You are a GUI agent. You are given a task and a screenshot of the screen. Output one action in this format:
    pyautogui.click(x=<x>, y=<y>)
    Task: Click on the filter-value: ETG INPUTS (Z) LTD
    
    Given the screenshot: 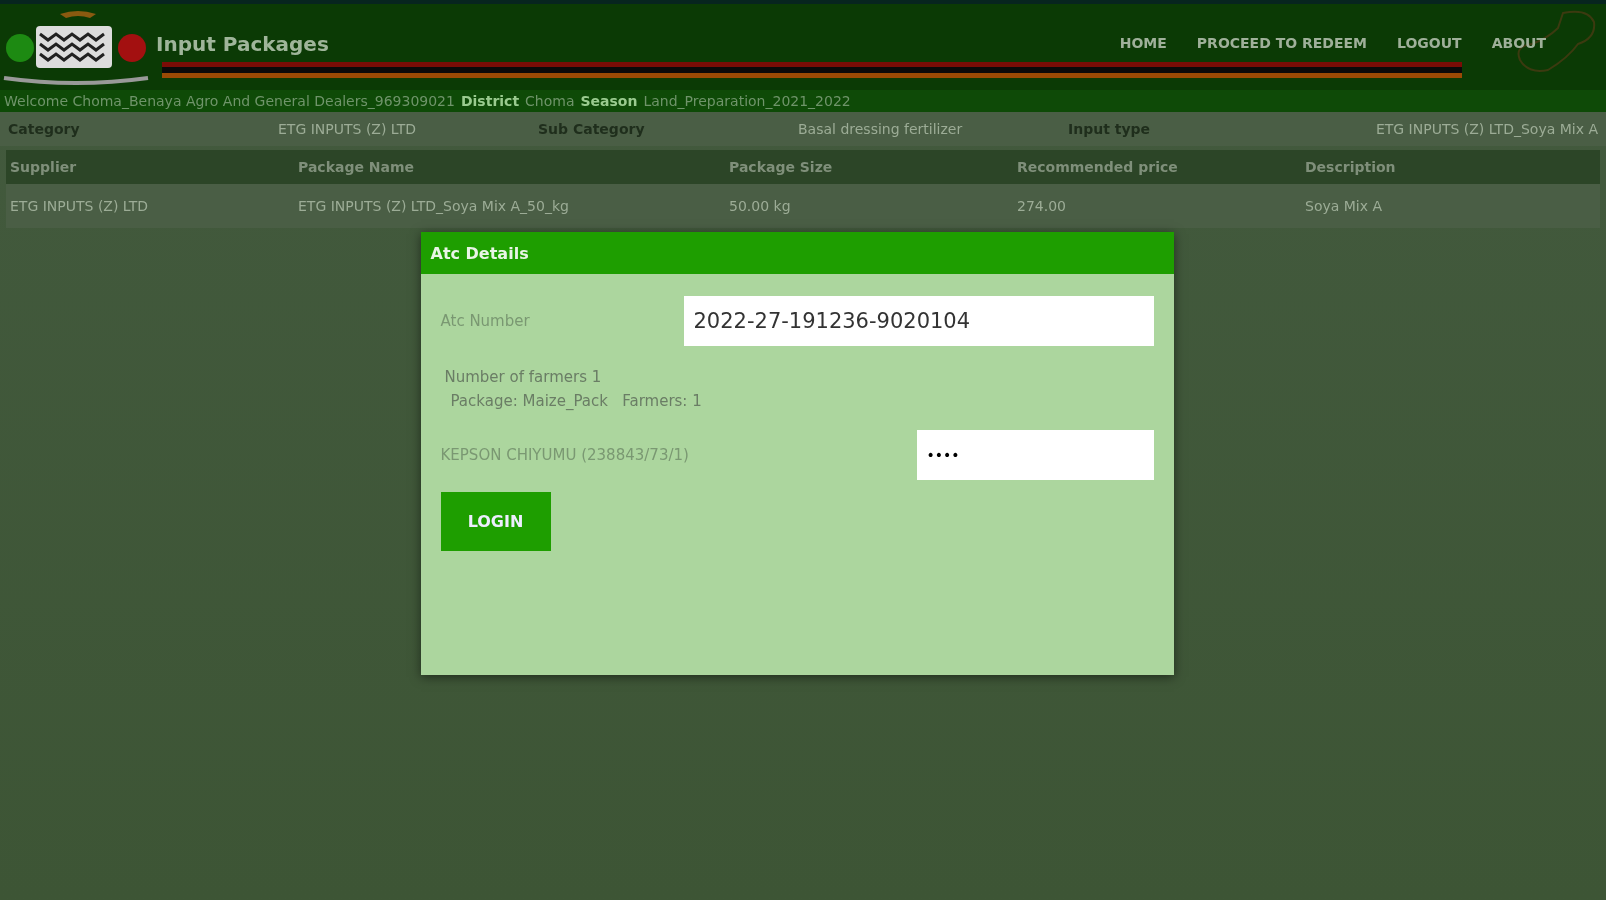 What is the action you would take?
    pyautogui.click(x=348, y=129)
    